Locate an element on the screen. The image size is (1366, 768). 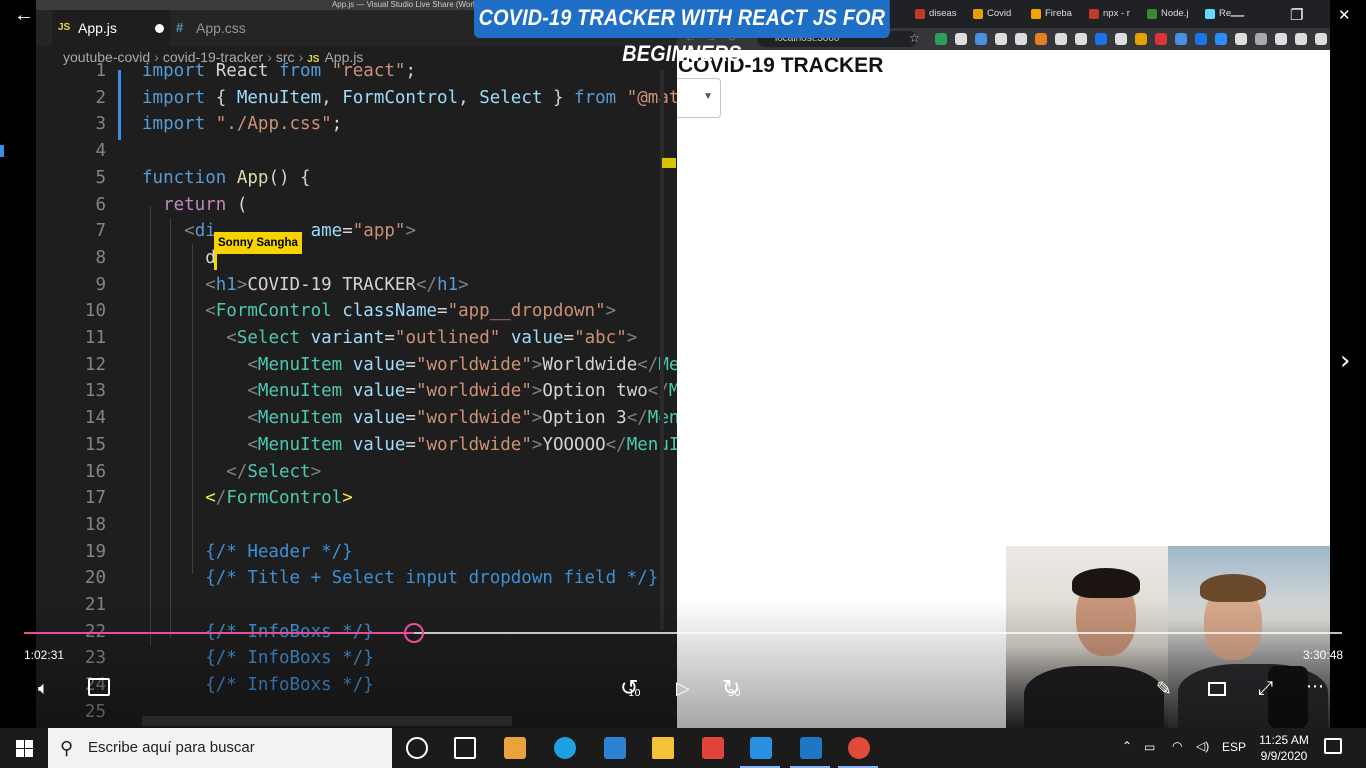
line-number: 5 is located at coordinates (100, 177).